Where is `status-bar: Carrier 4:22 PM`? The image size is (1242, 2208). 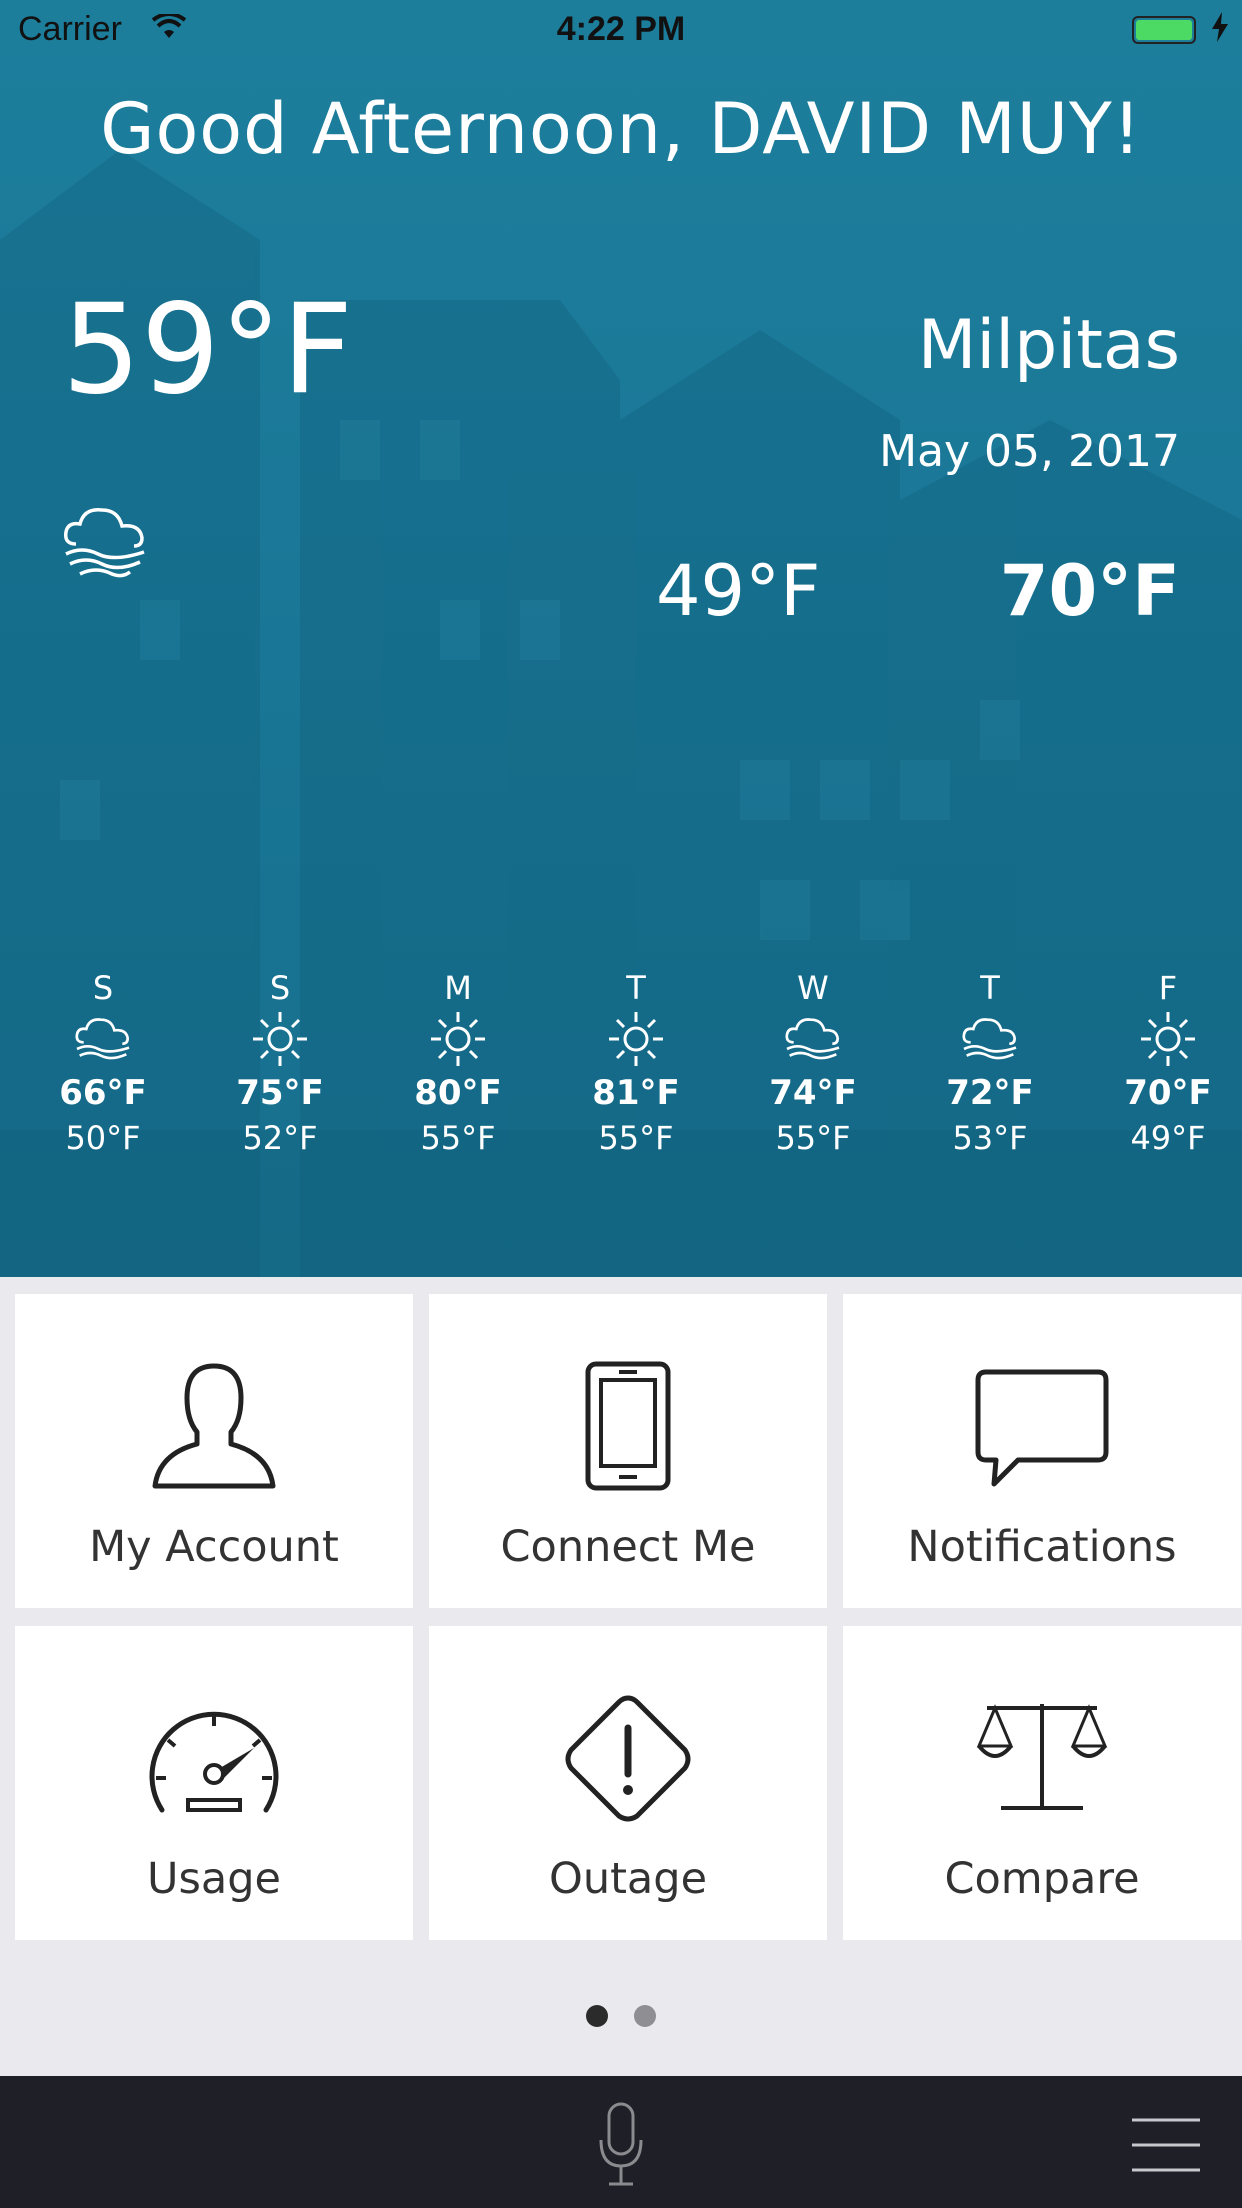
status-bar: Carrier 4:22 PM is located at coordinates (621, 31).